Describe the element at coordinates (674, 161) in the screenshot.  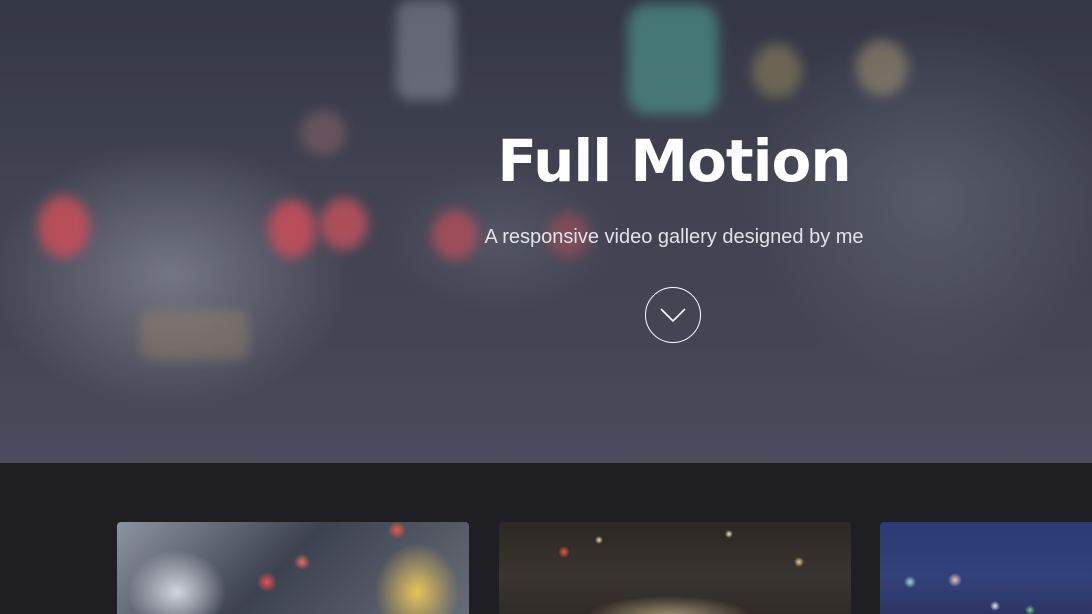
I see `page-title: Full Motion` at that location.